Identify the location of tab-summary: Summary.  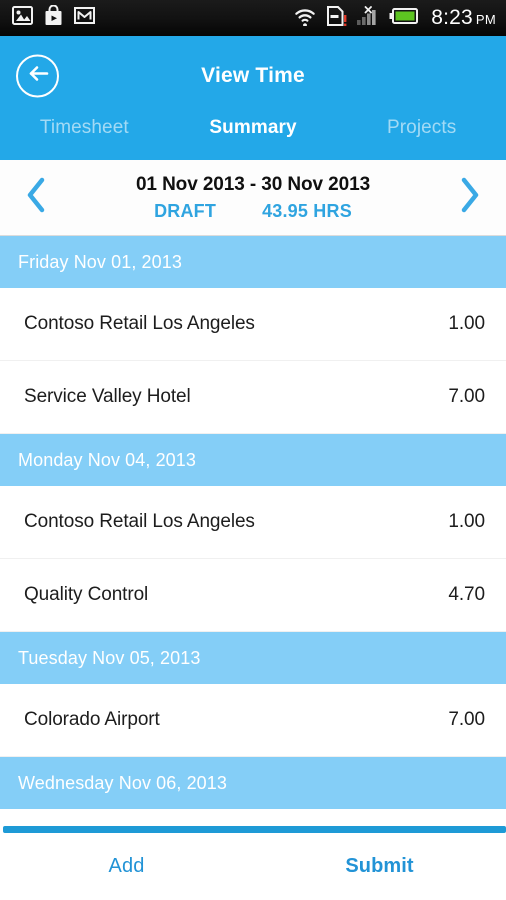
(253, 127).